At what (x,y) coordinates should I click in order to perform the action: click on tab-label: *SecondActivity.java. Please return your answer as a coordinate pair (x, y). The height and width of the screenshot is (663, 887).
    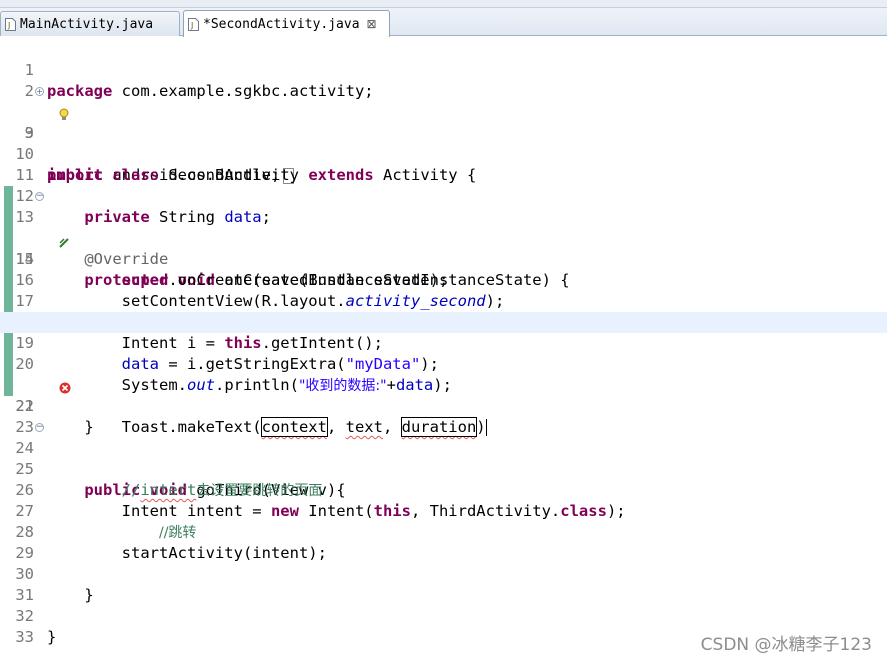
    Looking at the image, I should click on (281, 24).